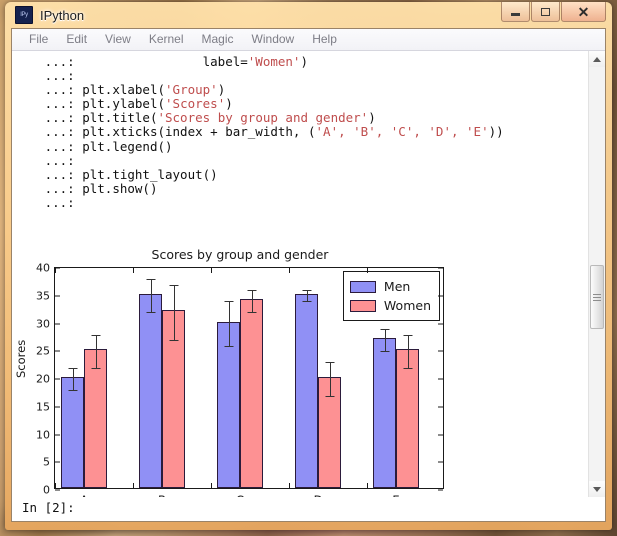  What do you see at coordinates (43, 379) in the screenshot?
I see `y-axis-tick-label: 20` at bounding box center [43, 379].